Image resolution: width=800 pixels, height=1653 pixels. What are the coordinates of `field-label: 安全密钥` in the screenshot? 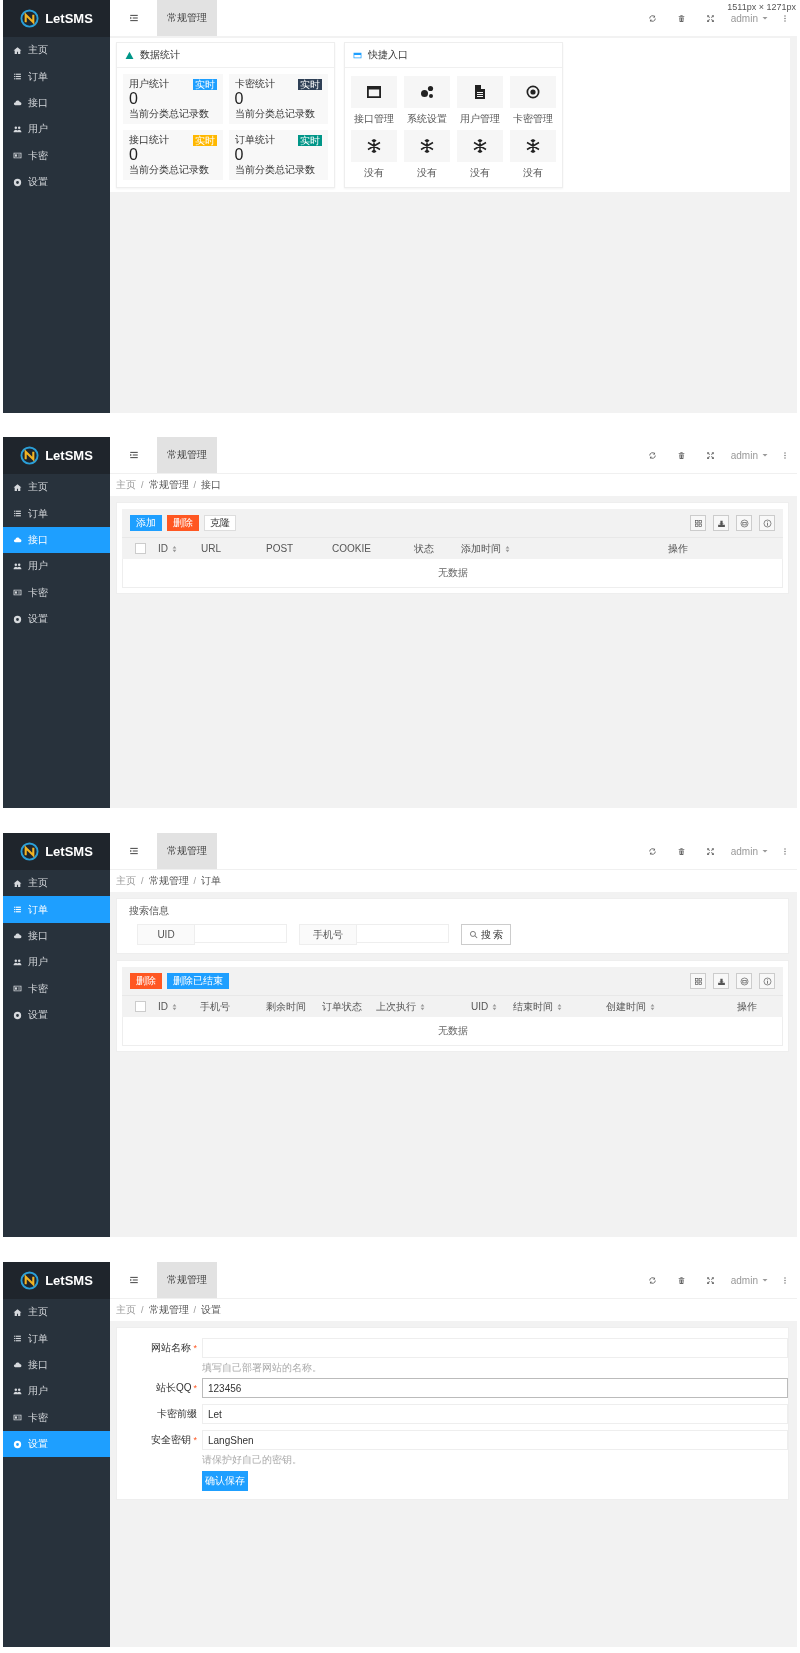 It's located at (171, 1440).